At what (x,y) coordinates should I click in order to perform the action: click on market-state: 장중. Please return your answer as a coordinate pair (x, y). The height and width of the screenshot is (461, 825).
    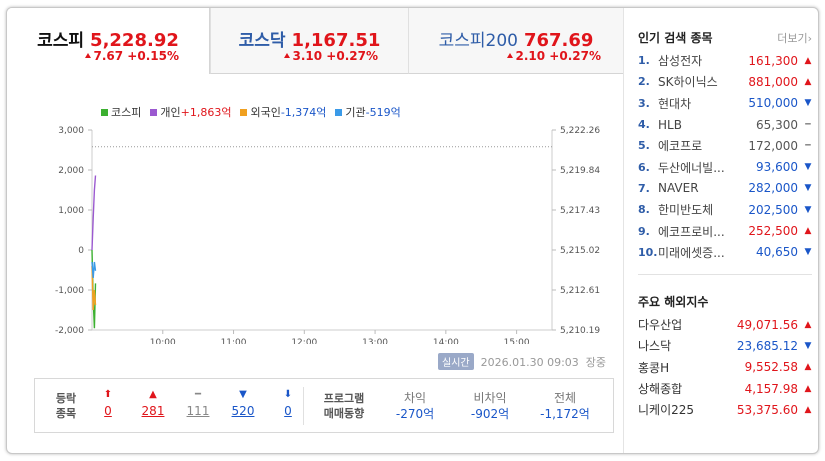
    Looking at the image, I should click on (596, 362).